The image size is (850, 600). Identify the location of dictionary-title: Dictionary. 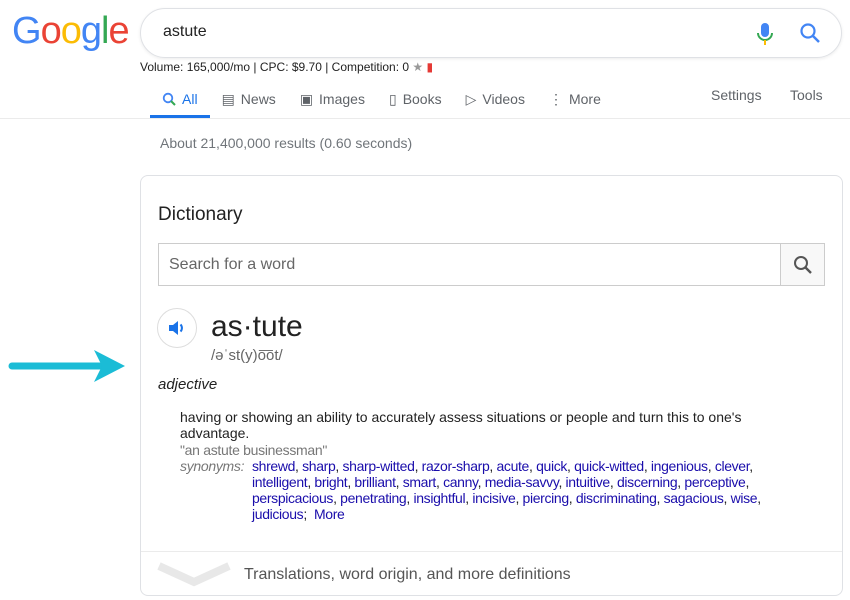
(200, 214).